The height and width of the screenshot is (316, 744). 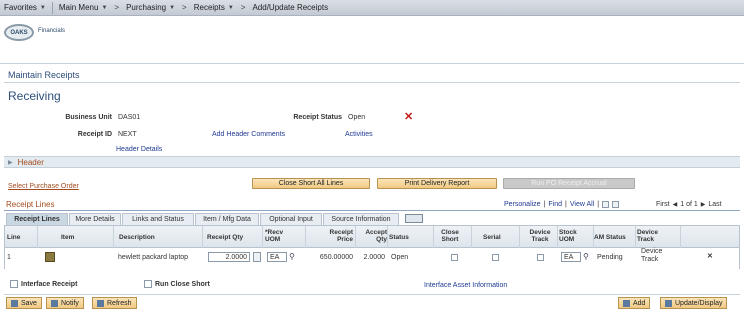 I want to click on grid-navigation: Personalize | Find | View All |, so click(x=562, y=204).